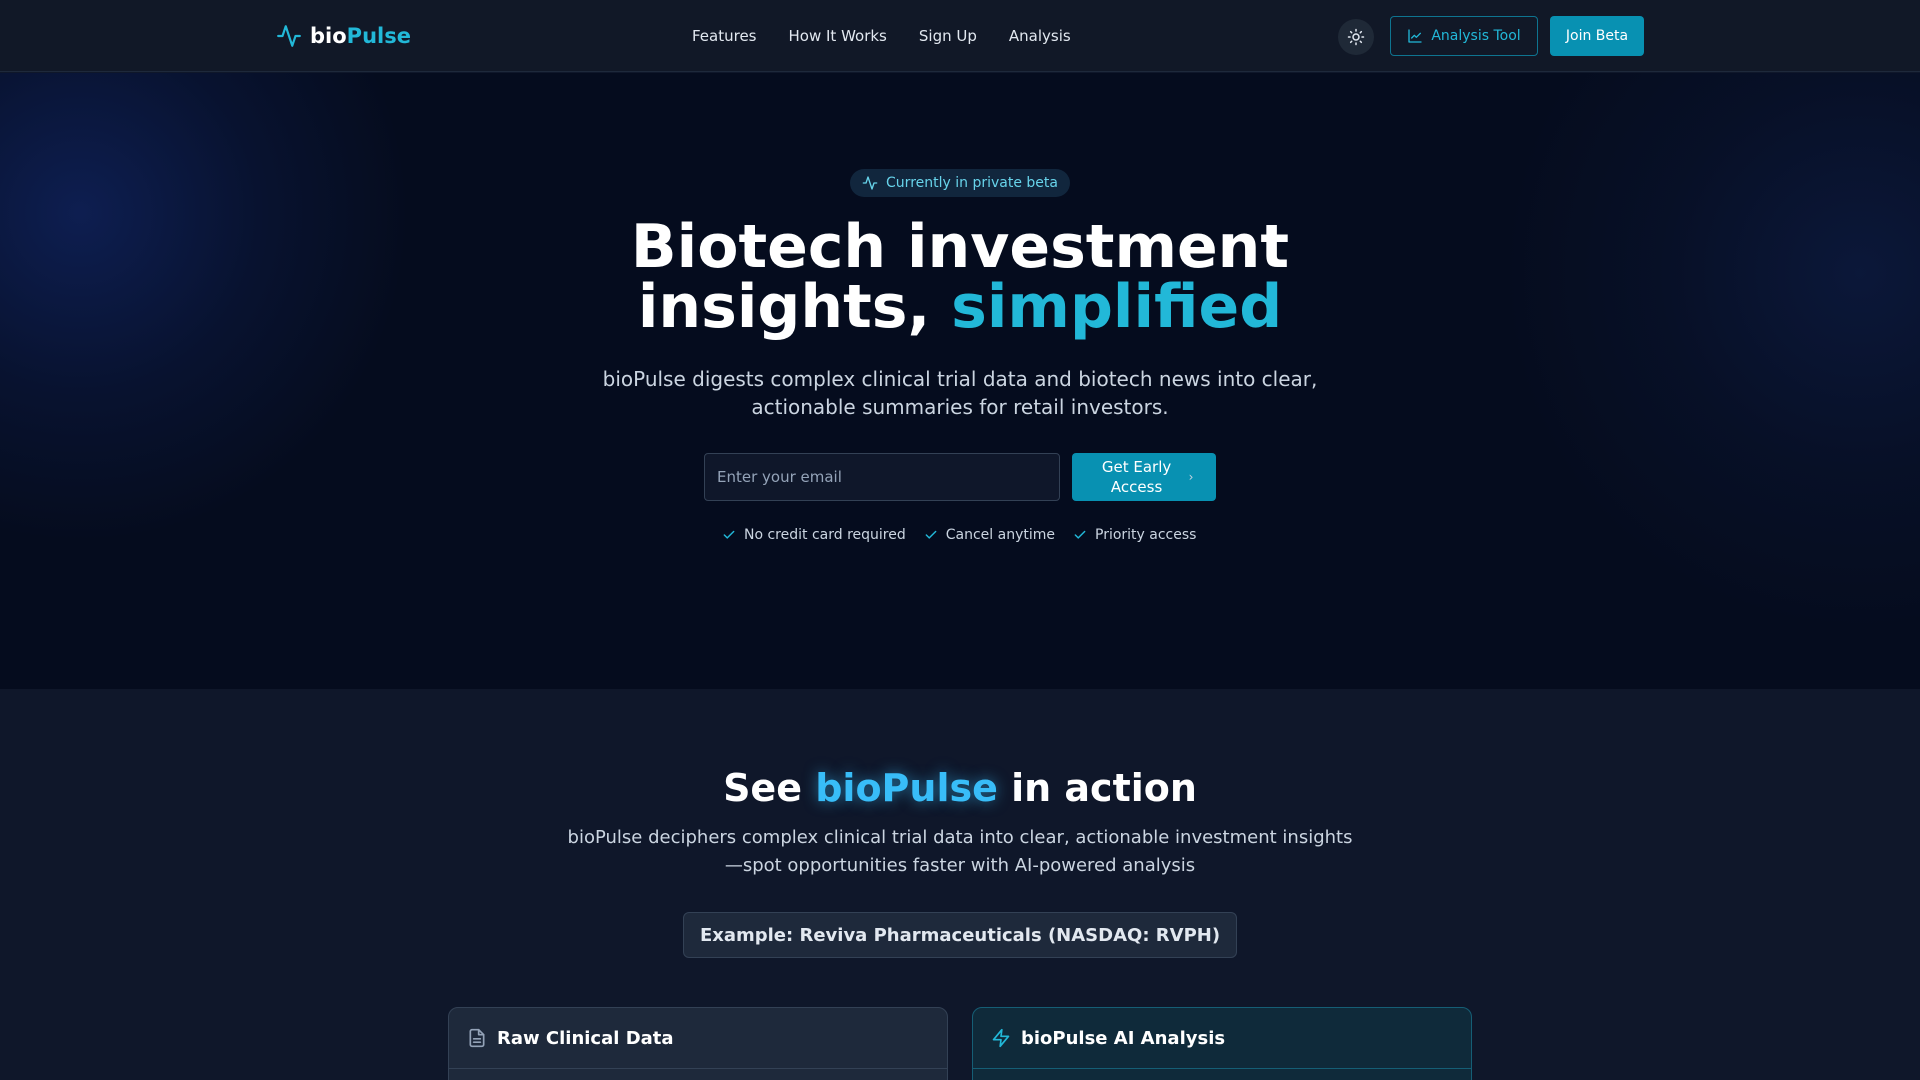  I want to click on demo-title-prefix: See, so click(769, 788).